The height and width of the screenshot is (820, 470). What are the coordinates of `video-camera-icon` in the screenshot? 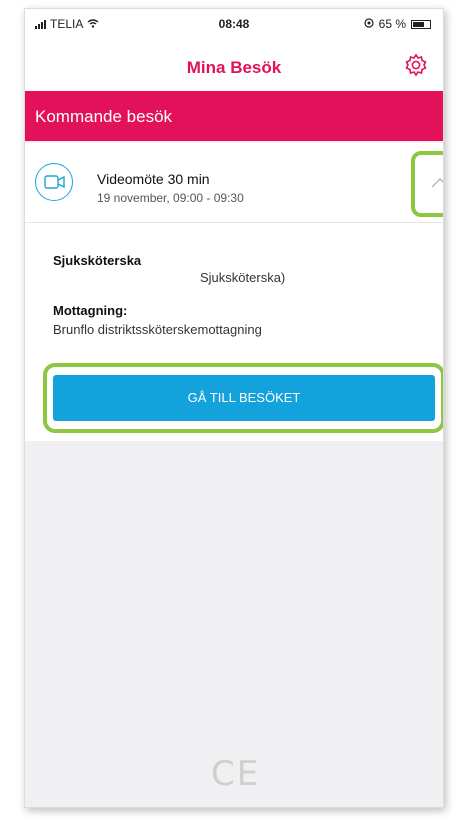 It's located at (54, 182).